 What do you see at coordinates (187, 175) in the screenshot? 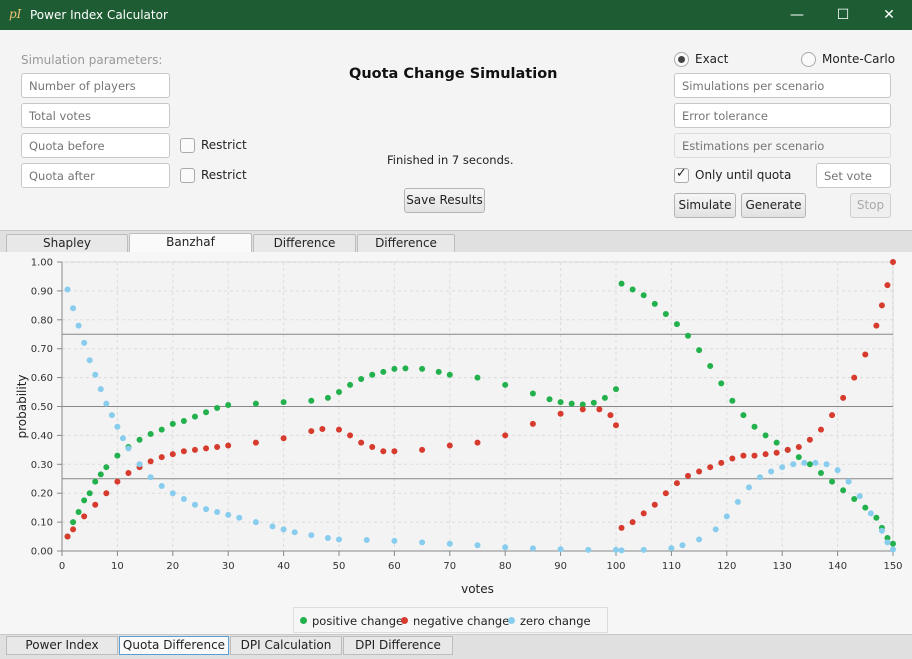
I see `restrict-after-checkbox` at bounding box center [187, 175].